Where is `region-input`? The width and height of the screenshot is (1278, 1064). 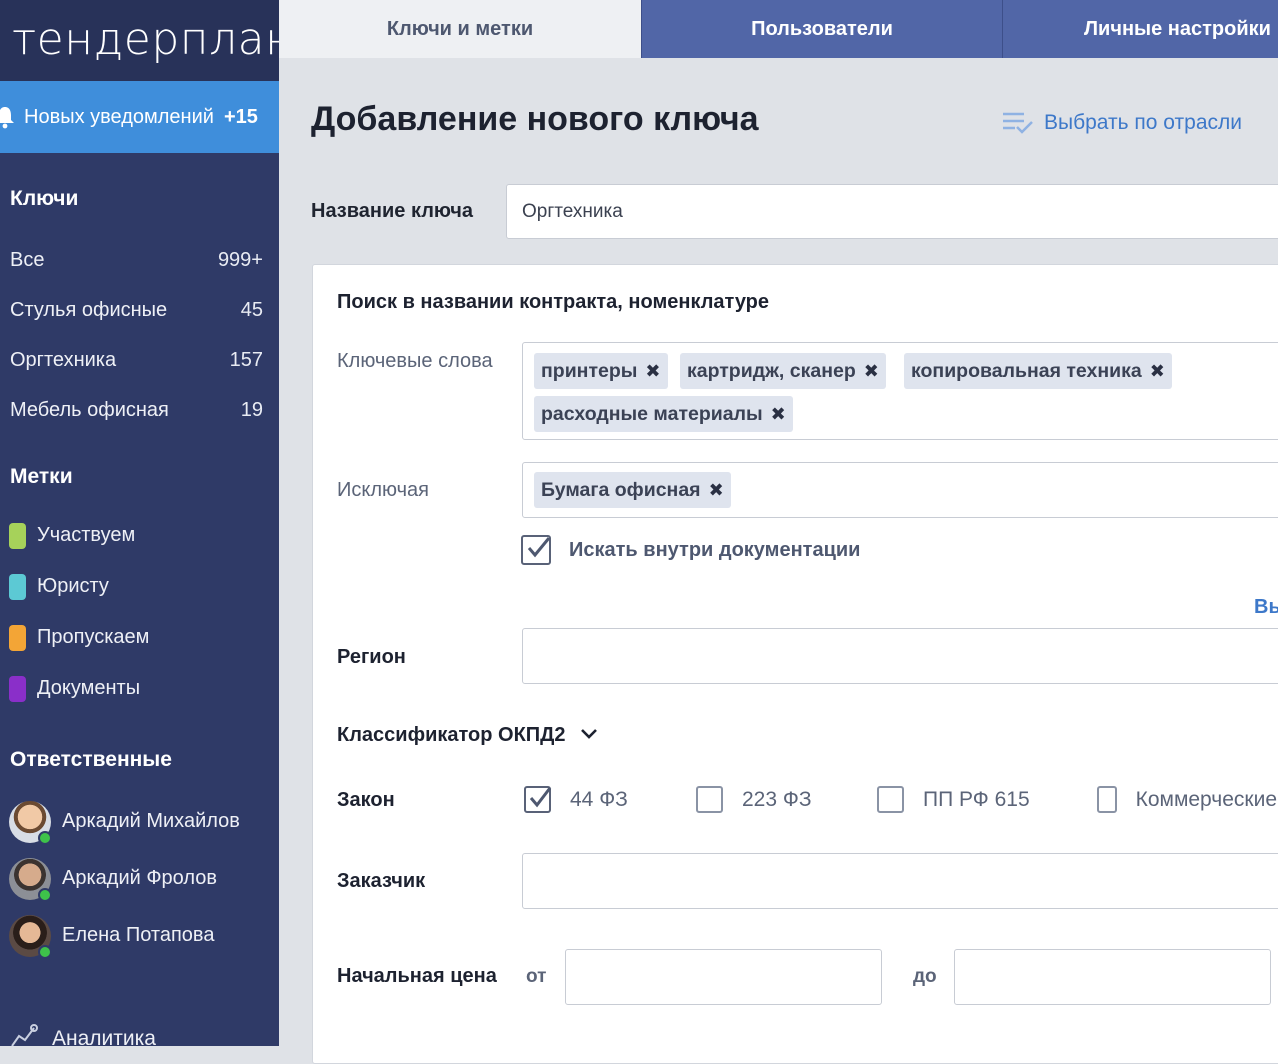
region-input is located at coordinates (900, 656).